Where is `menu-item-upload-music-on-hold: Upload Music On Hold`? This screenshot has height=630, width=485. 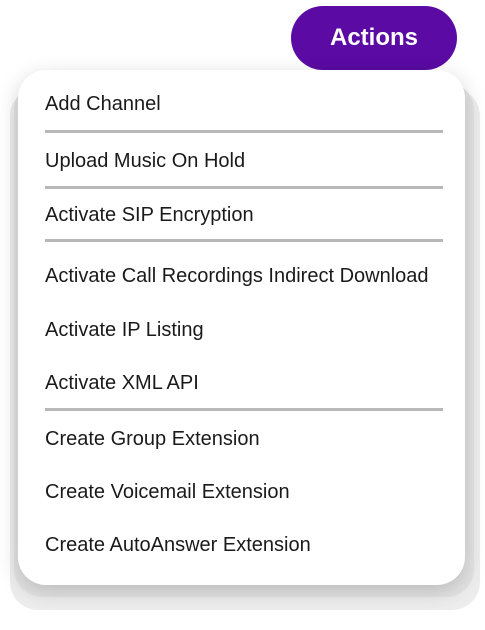
menu-item-upload-music-on-hold: Upload Music On Hold is located at coordinates (145, 161).